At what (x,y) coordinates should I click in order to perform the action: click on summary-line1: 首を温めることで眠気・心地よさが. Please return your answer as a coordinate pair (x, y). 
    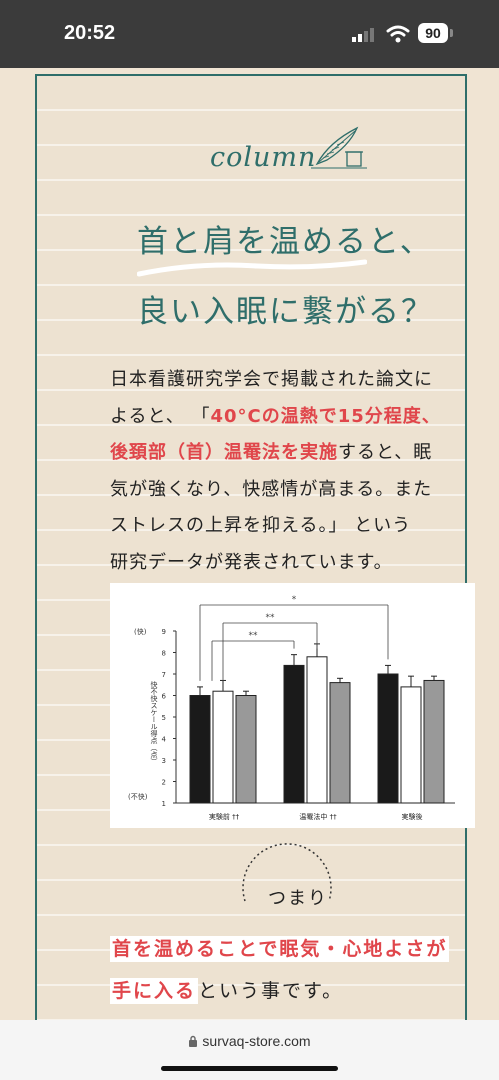
    Looking at the image, I should click on (280, 948).